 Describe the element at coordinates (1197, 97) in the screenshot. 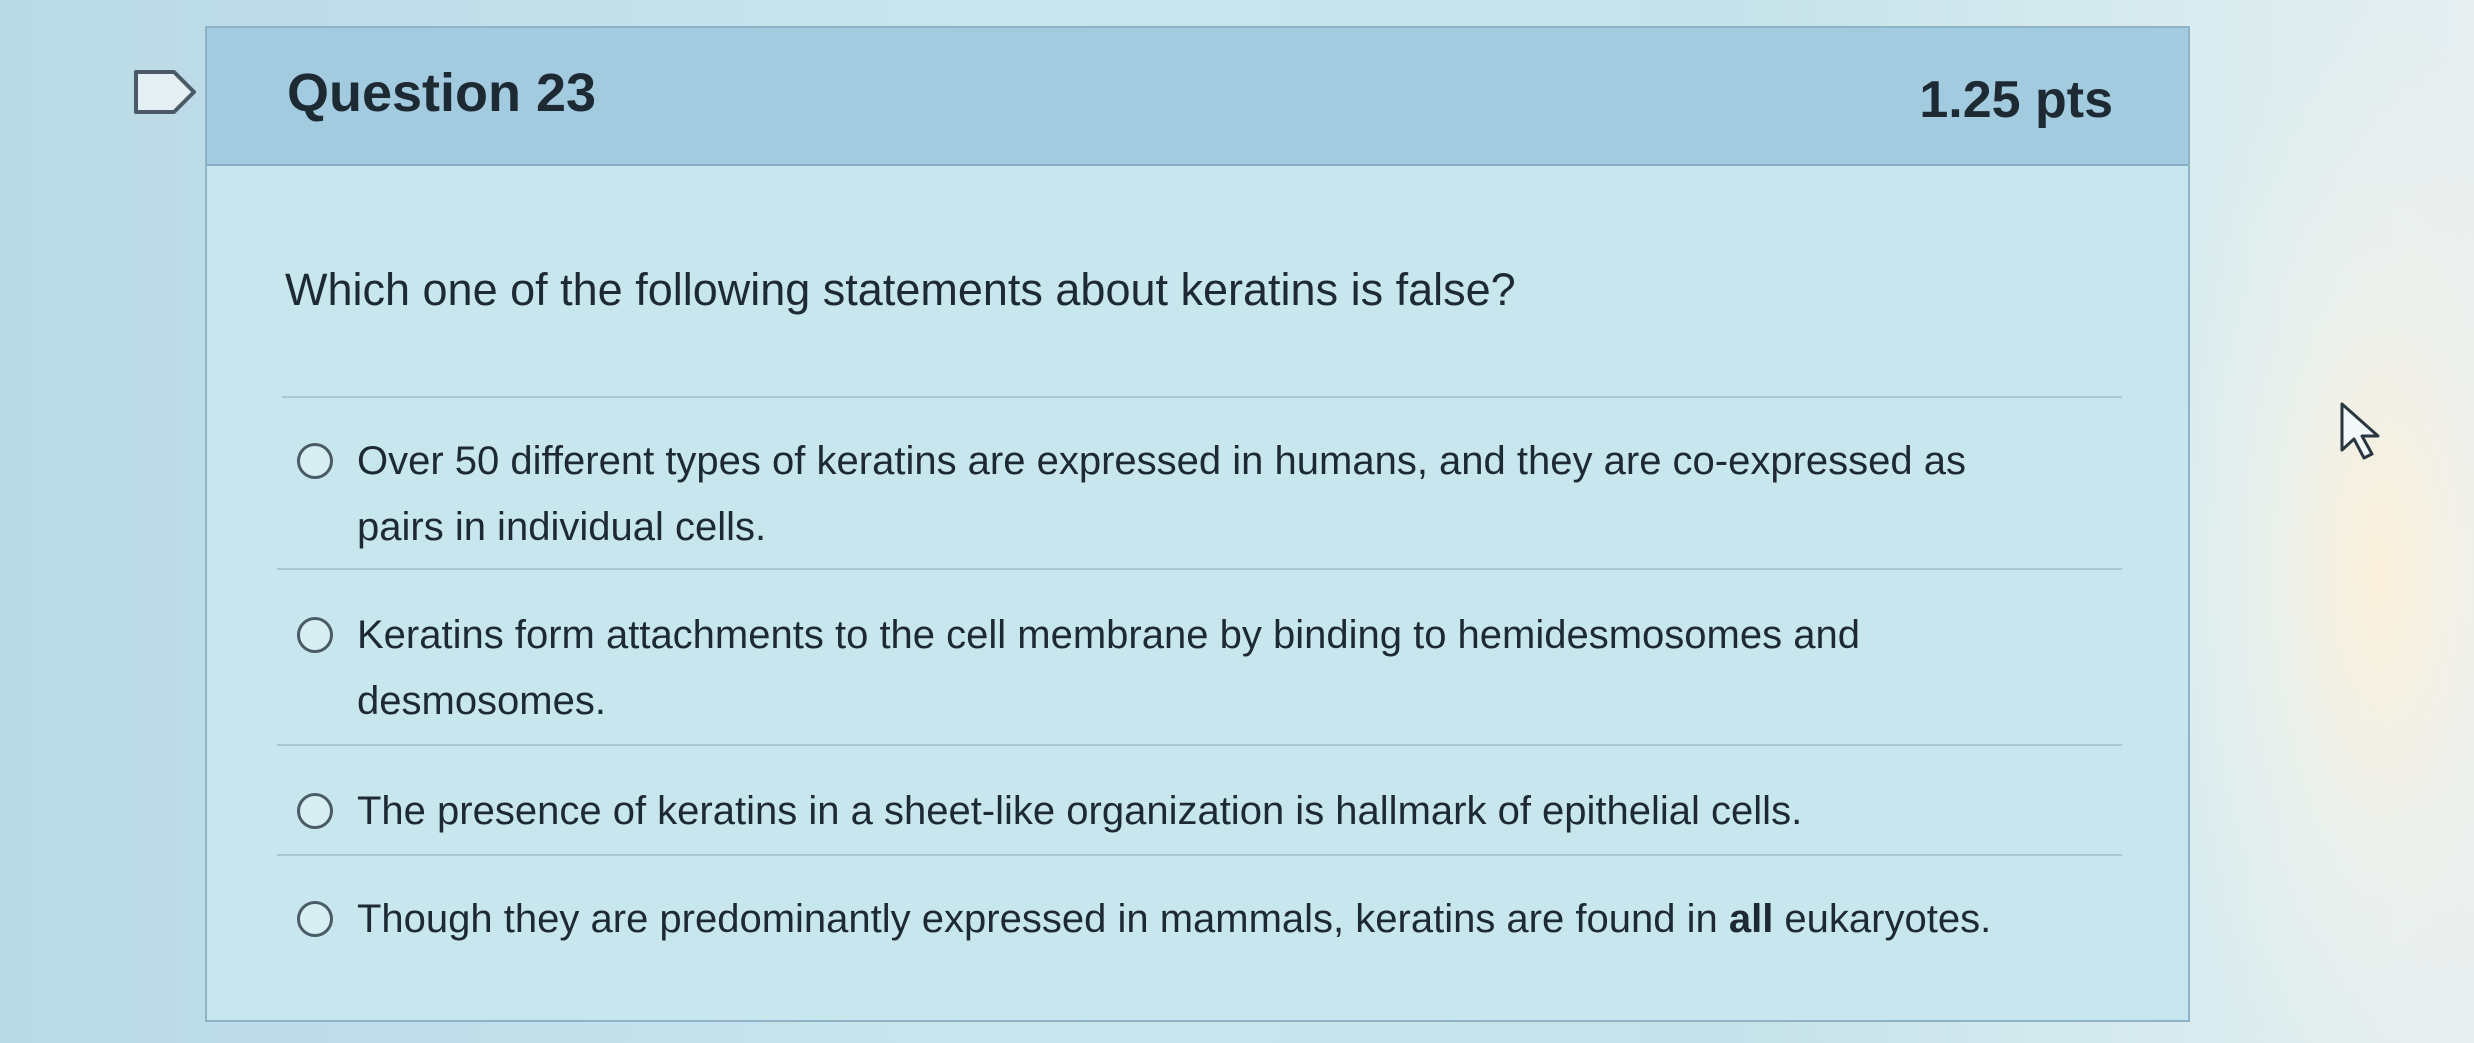

I see `question-header: Question 23 1.25 pts` at that location.